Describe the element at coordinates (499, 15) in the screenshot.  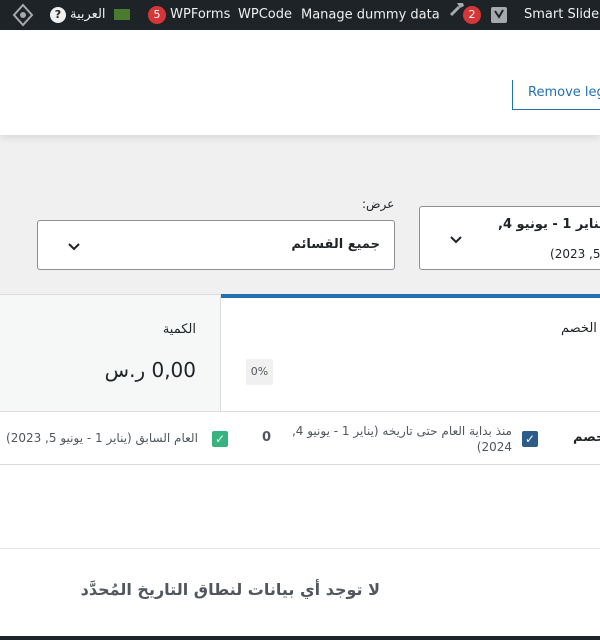
I see `yoast-icon` at that location.